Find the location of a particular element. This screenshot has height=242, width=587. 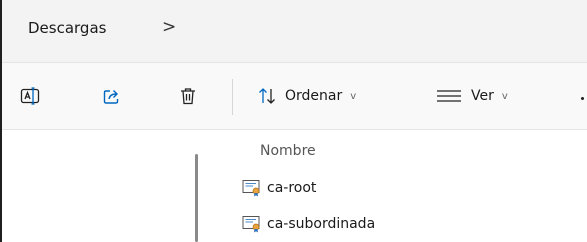

rename-icon is located at coordinates (30, 96).